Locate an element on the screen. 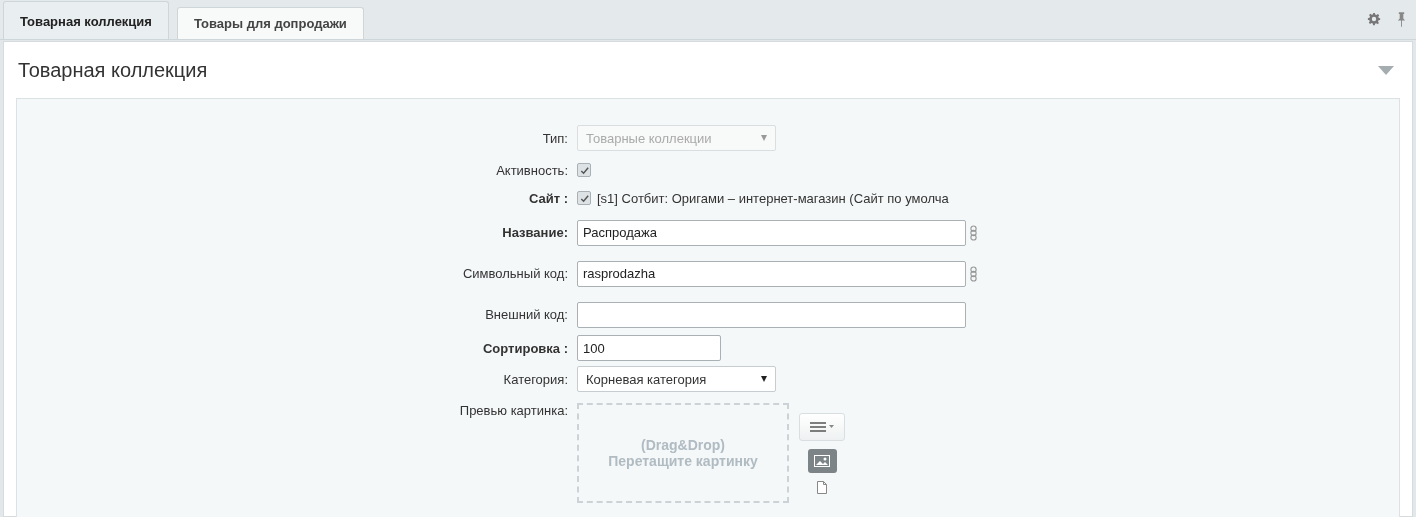 This screenshot has width=1416, height=517. field-label: Сортировка : is located at coordinates (525, 348).